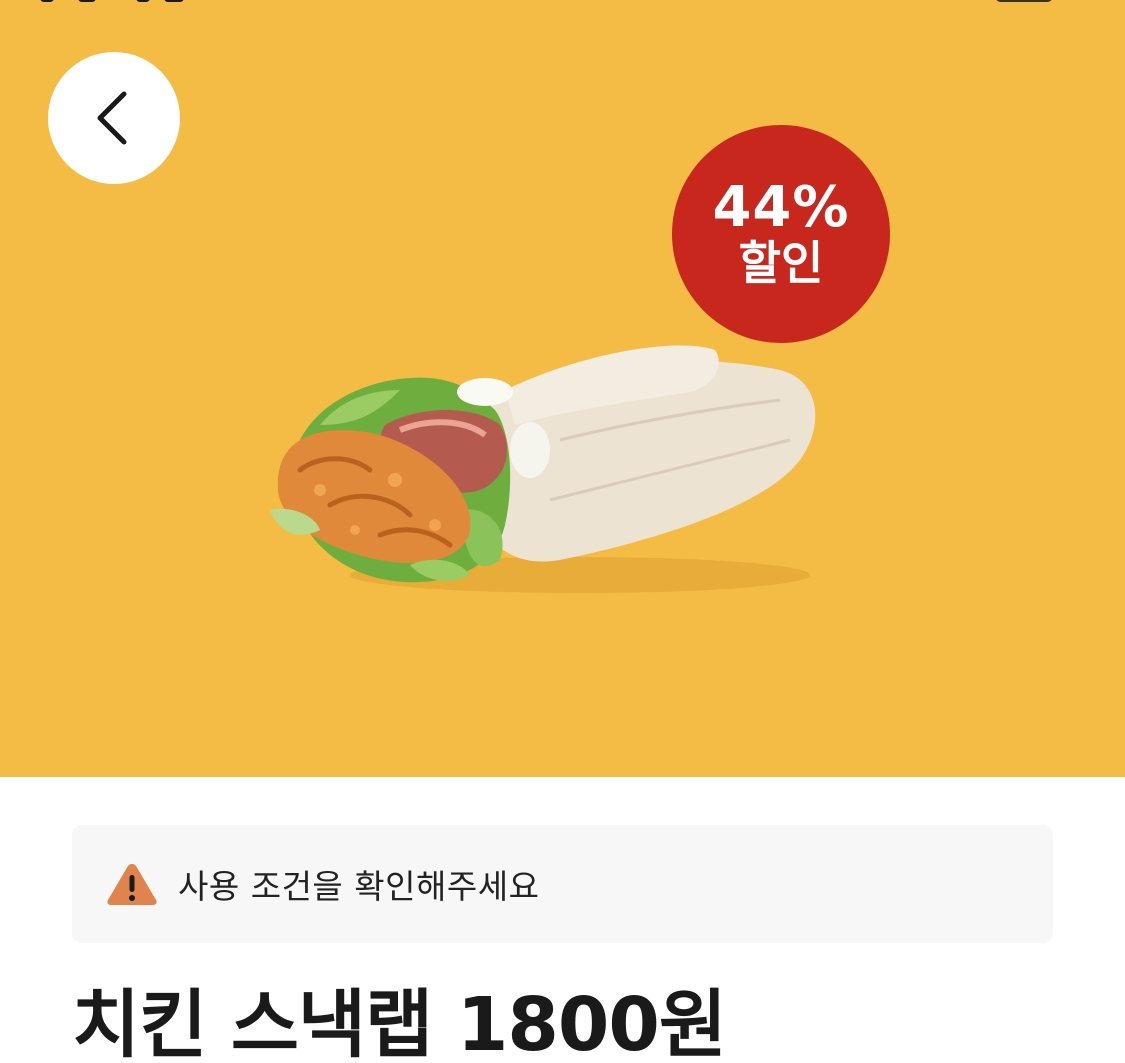  What do you see at coordinates (781, 263) in the screenshot?
I see `discount-label: 할인` at bounding box center [781, 263].